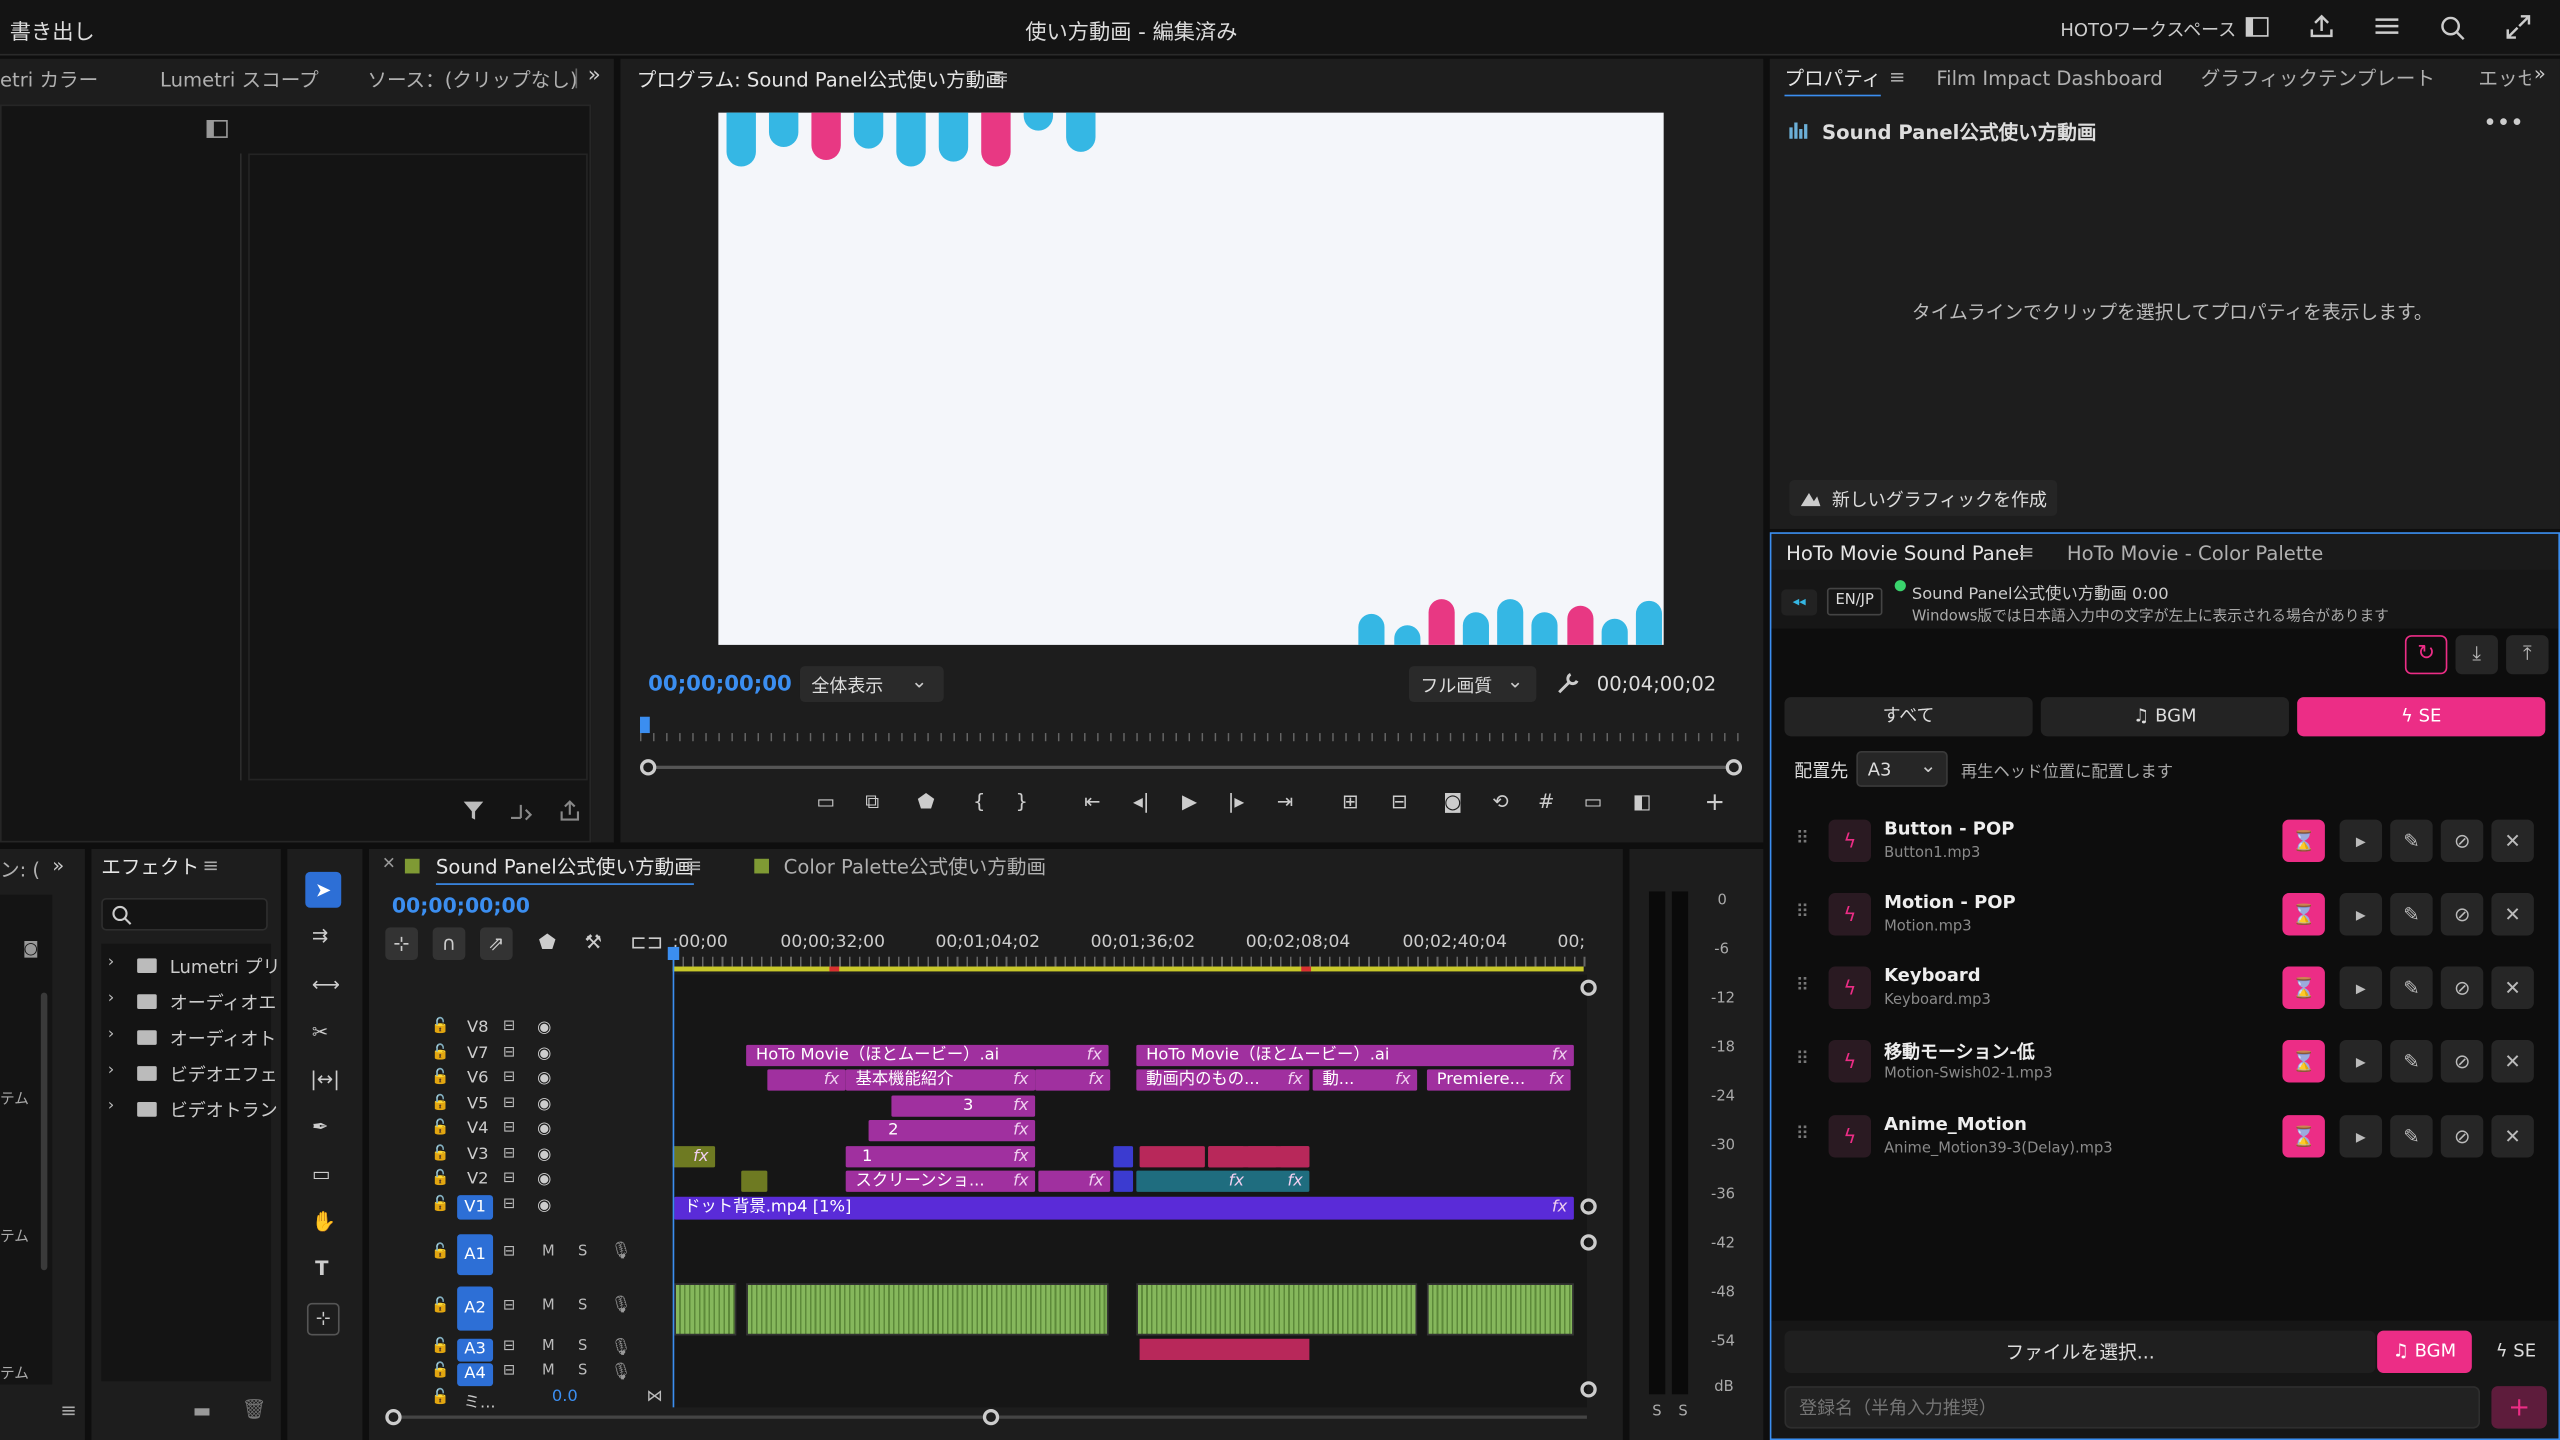 This screenshot has width=2560, height=1440. What do you see at coordinates (1714, 801) in the screenshot?
I see `add-button-icon: +` at bounding box center [1714, 801].